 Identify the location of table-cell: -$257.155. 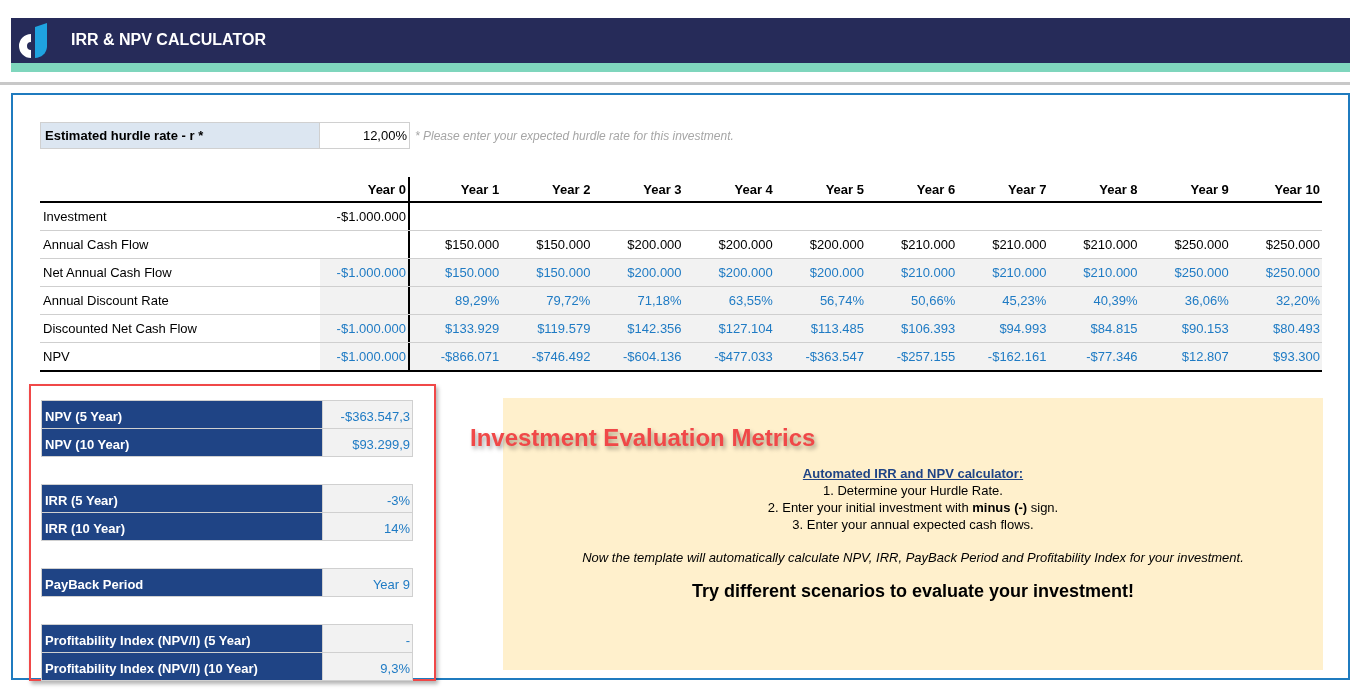
(912, 356).